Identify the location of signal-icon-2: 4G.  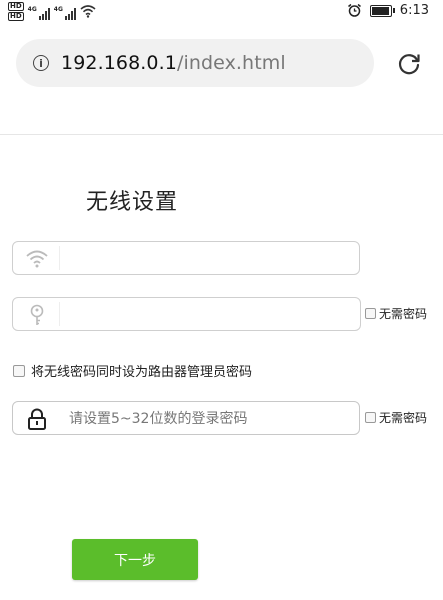
(65, 13).